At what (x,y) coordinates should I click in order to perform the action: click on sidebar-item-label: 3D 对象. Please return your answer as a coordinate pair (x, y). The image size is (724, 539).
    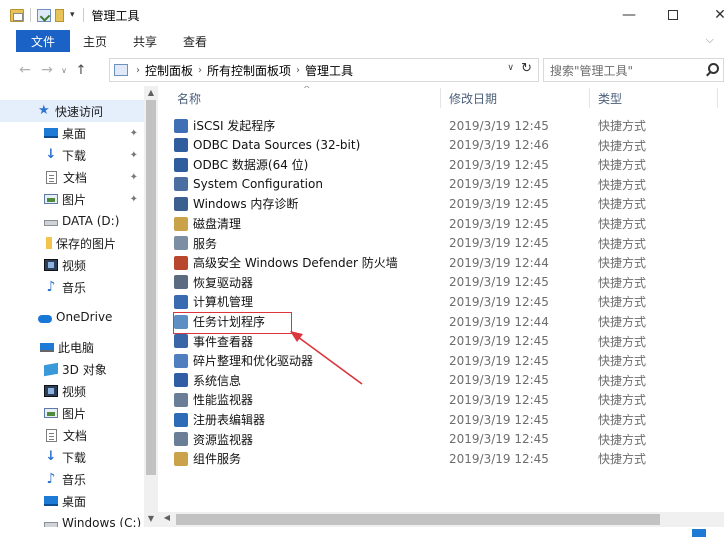
    Looking at the image, I should click on (84, 369).